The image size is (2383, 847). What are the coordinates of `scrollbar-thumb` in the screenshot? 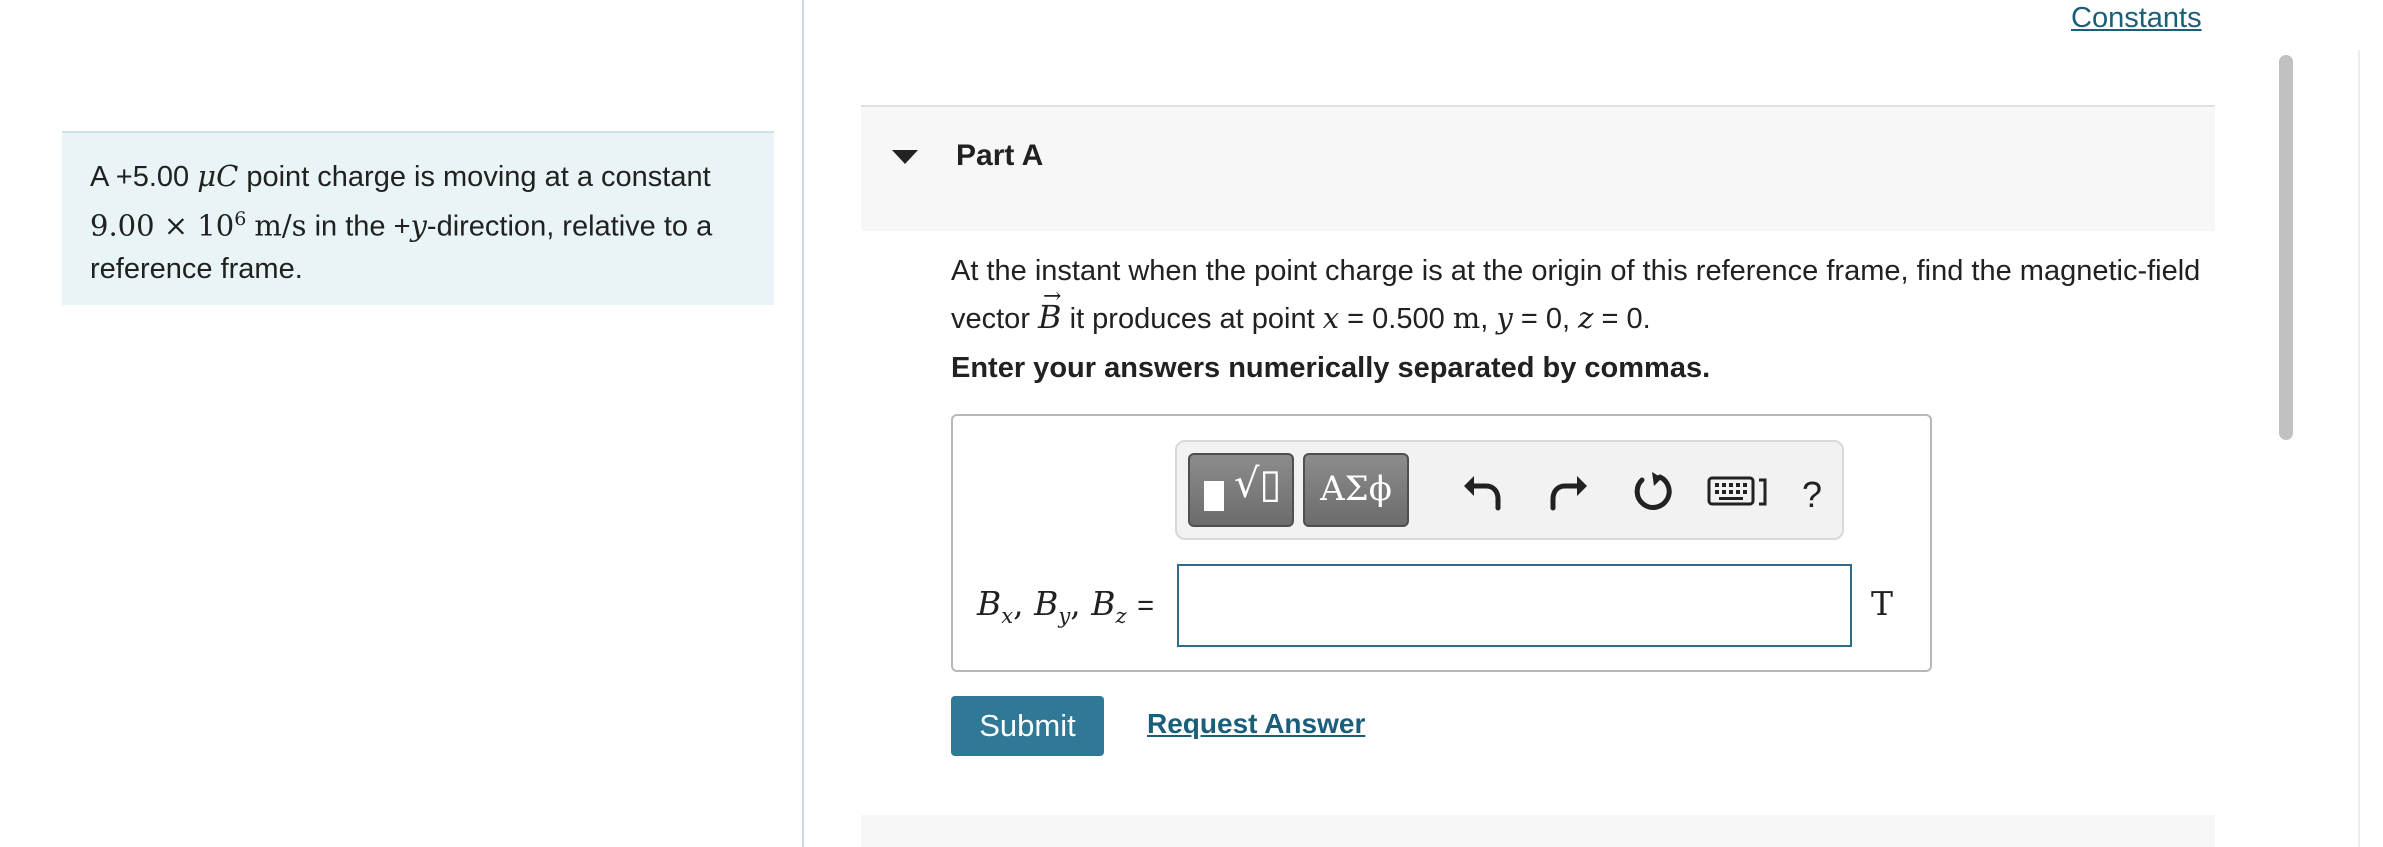 It's located at (2286, 247).